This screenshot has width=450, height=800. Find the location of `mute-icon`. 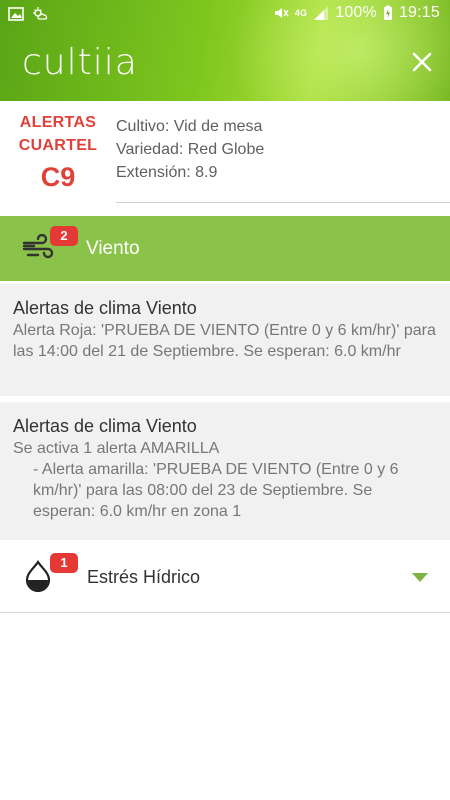

mute-icon is located at coordinates (281, 13).